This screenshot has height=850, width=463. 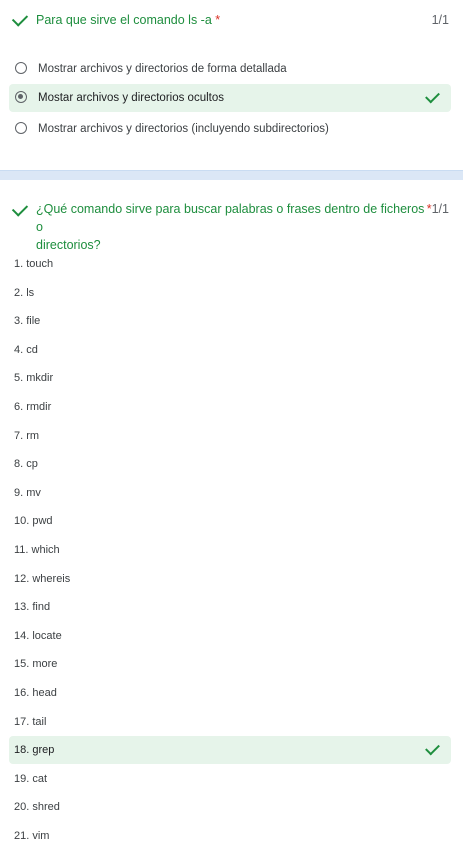 What do you see at coordinates (32, 607) in the screenshot?
I see `list-item-label: 13. find` at bounding box center [32, 607].